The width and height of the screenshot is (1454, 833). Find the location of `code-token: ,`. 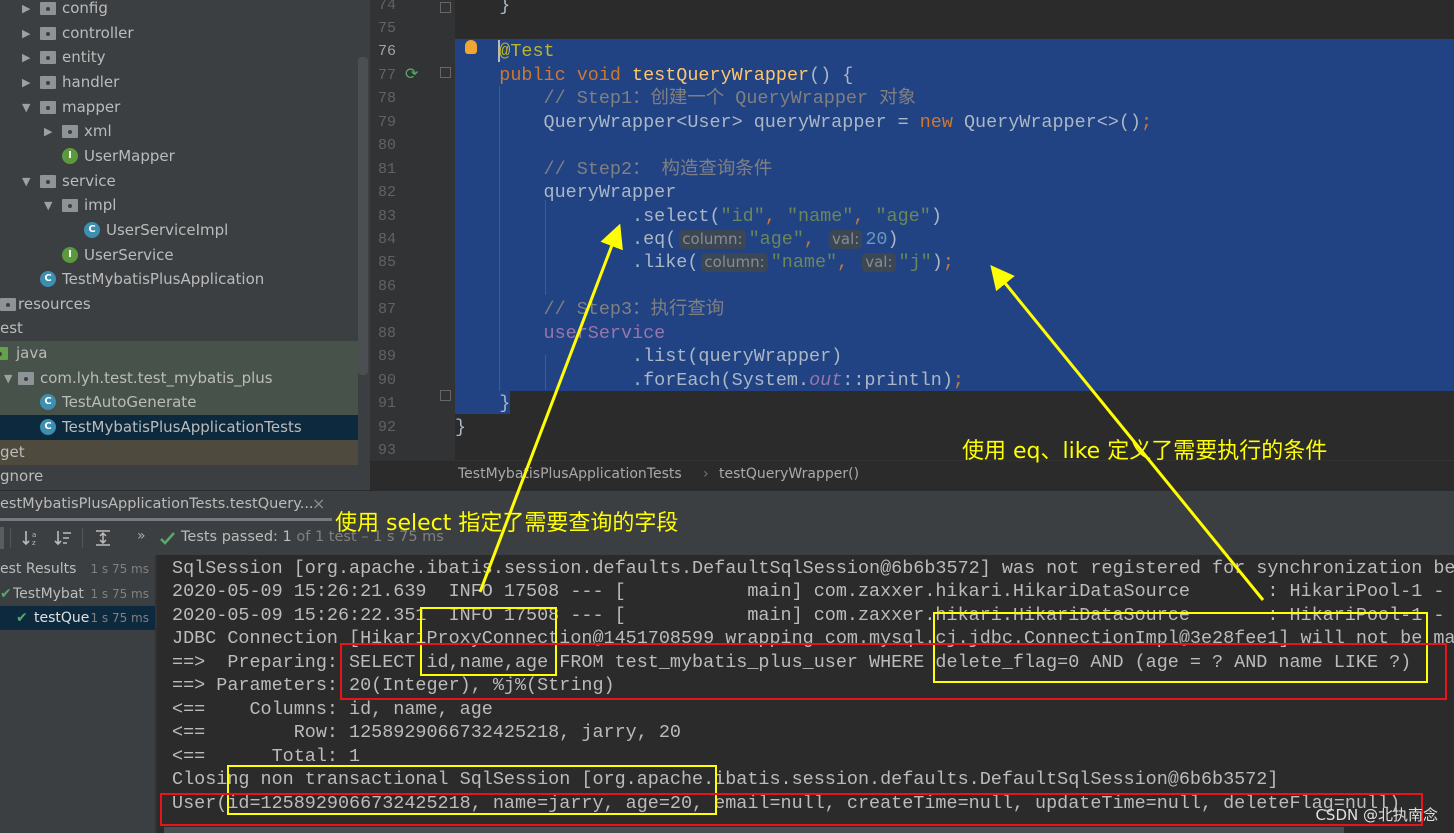

code-token: , is located at coordinates (815, 239).